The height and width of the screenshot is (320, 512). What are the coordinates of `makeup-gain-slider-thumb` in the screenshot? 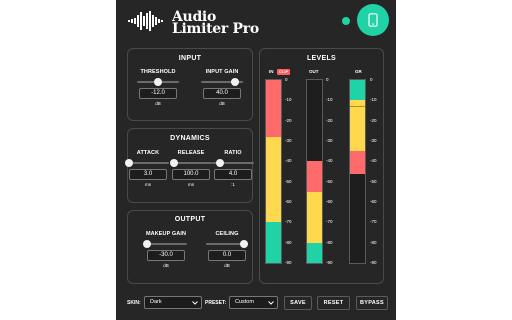 It's located at (147, 244).